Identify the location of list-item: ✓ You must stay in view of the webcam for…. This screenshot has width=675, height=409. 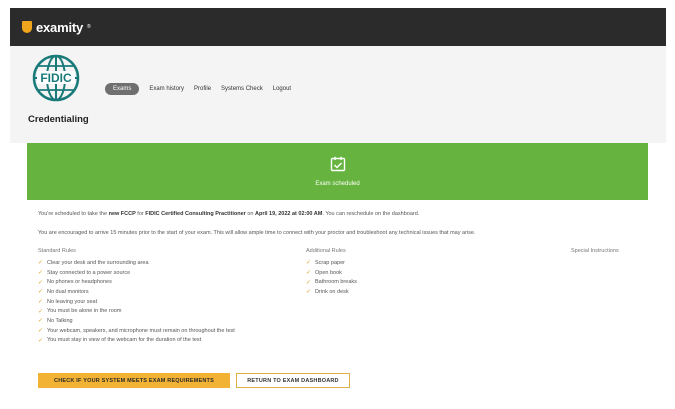
(136, 341).